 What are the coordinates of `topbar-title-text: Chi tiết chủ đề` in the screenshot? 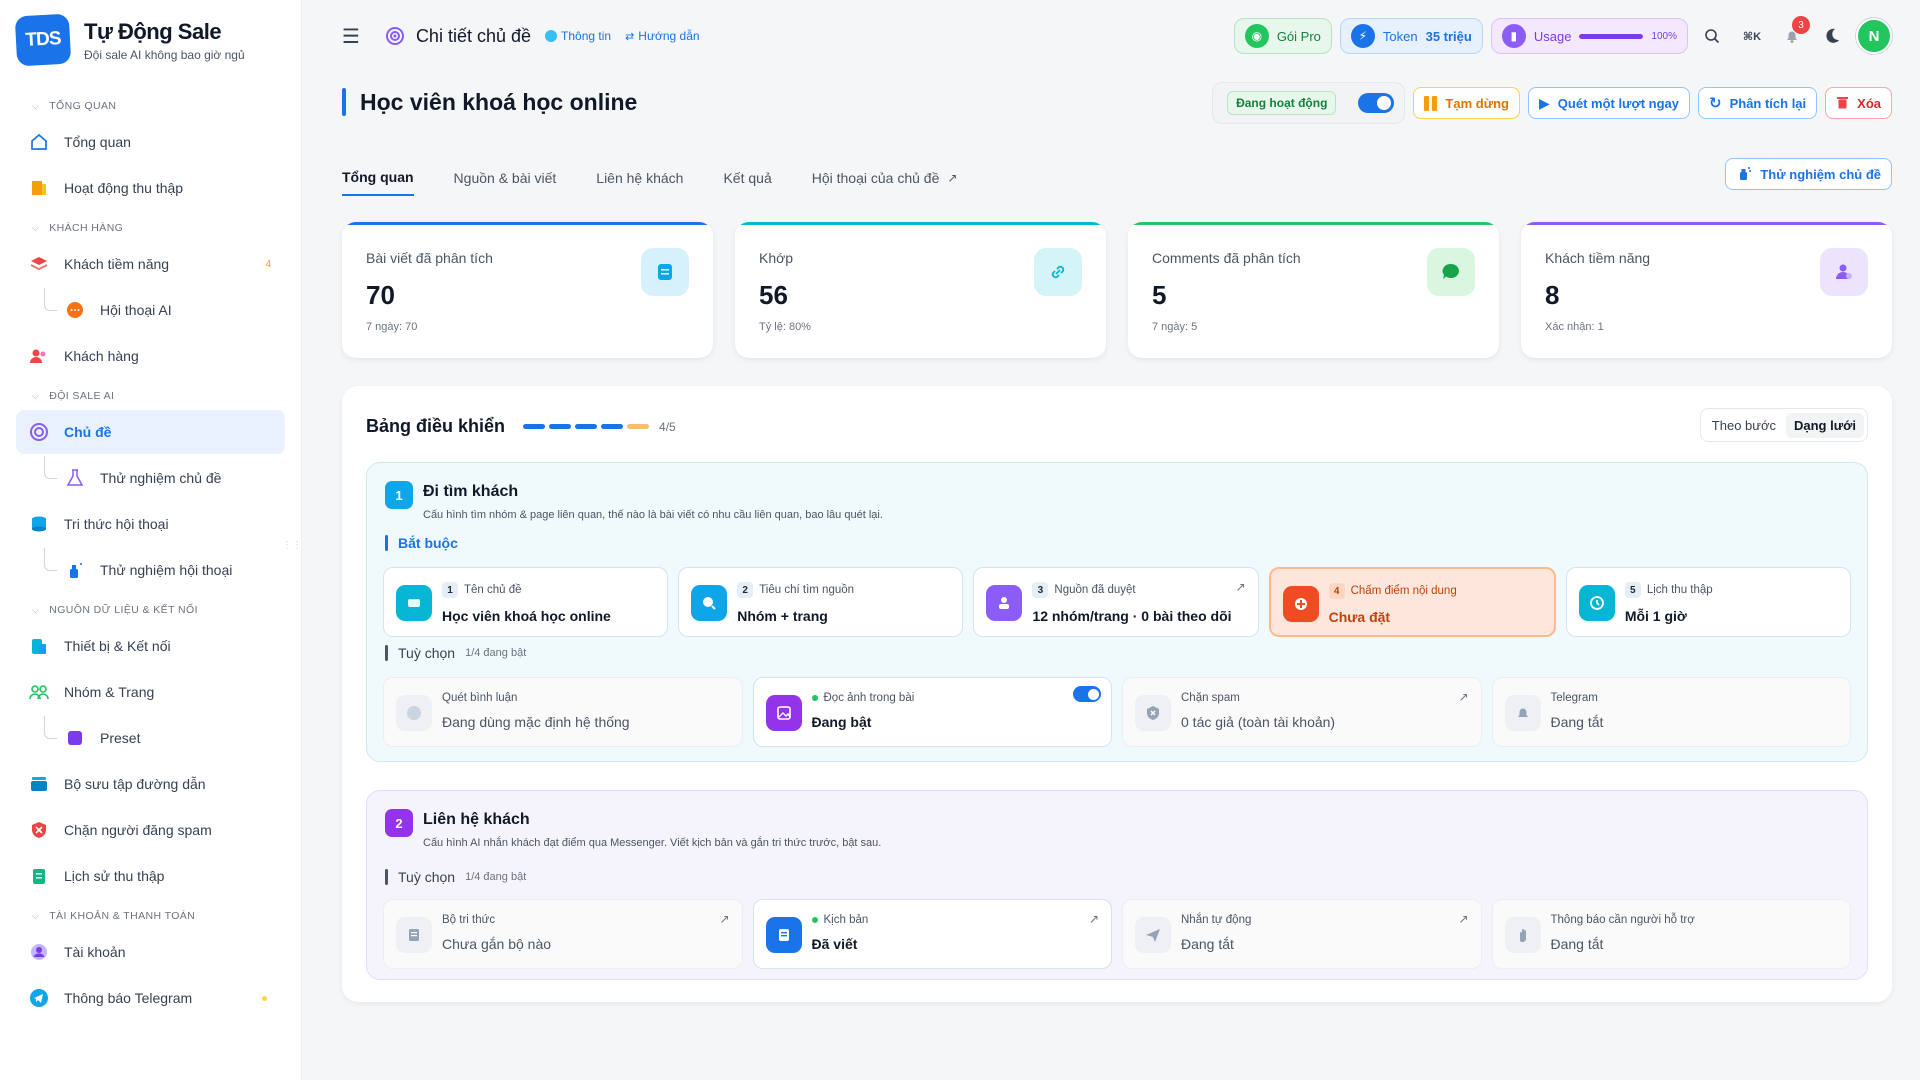 It's located at (473, 35).